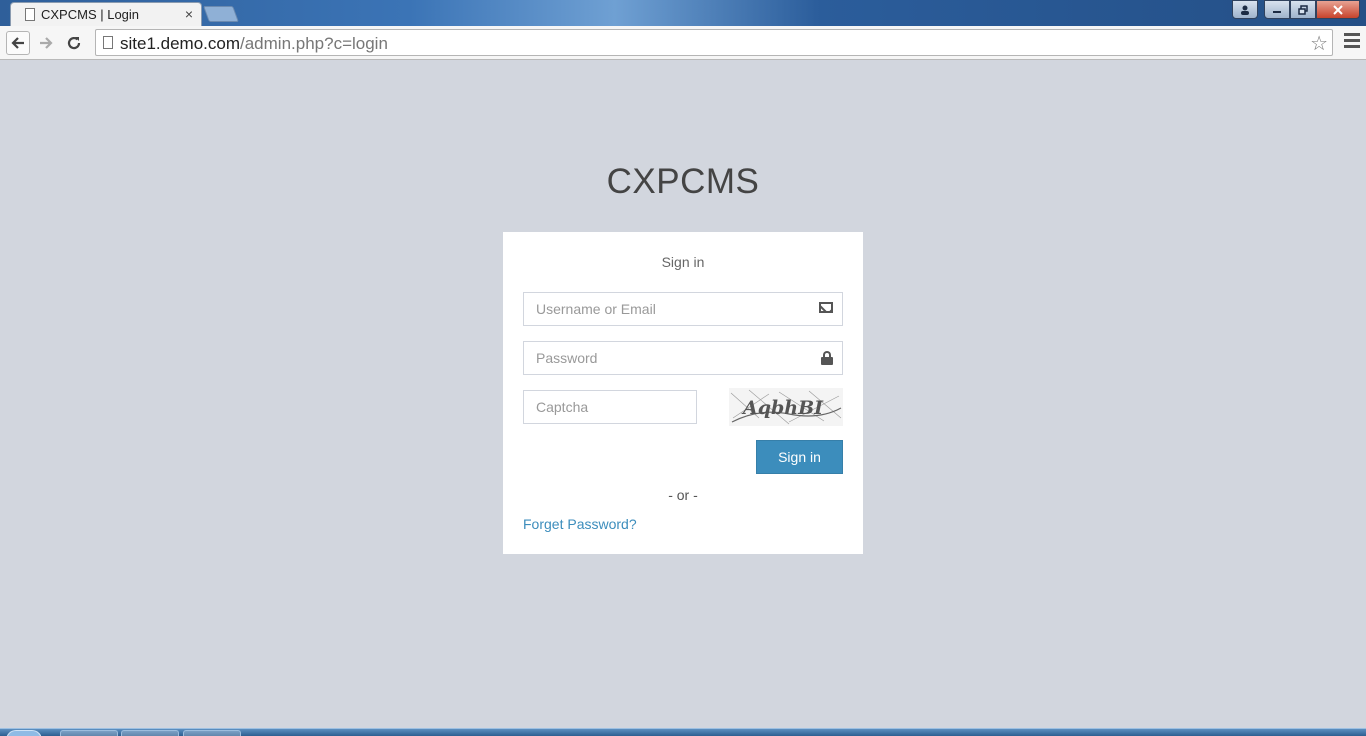 The width and height of the screenshot is (1366, 736). I want to click on user-profile-button, so click(1245, 9).